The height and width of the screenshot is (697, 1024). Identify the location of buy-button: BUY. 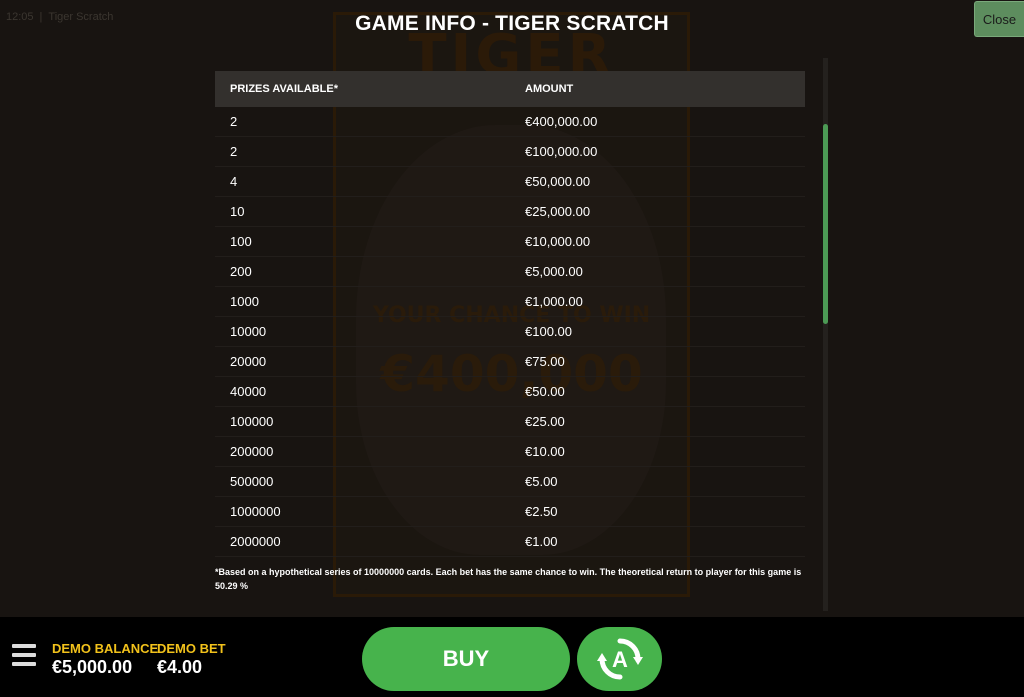
(466, 659).